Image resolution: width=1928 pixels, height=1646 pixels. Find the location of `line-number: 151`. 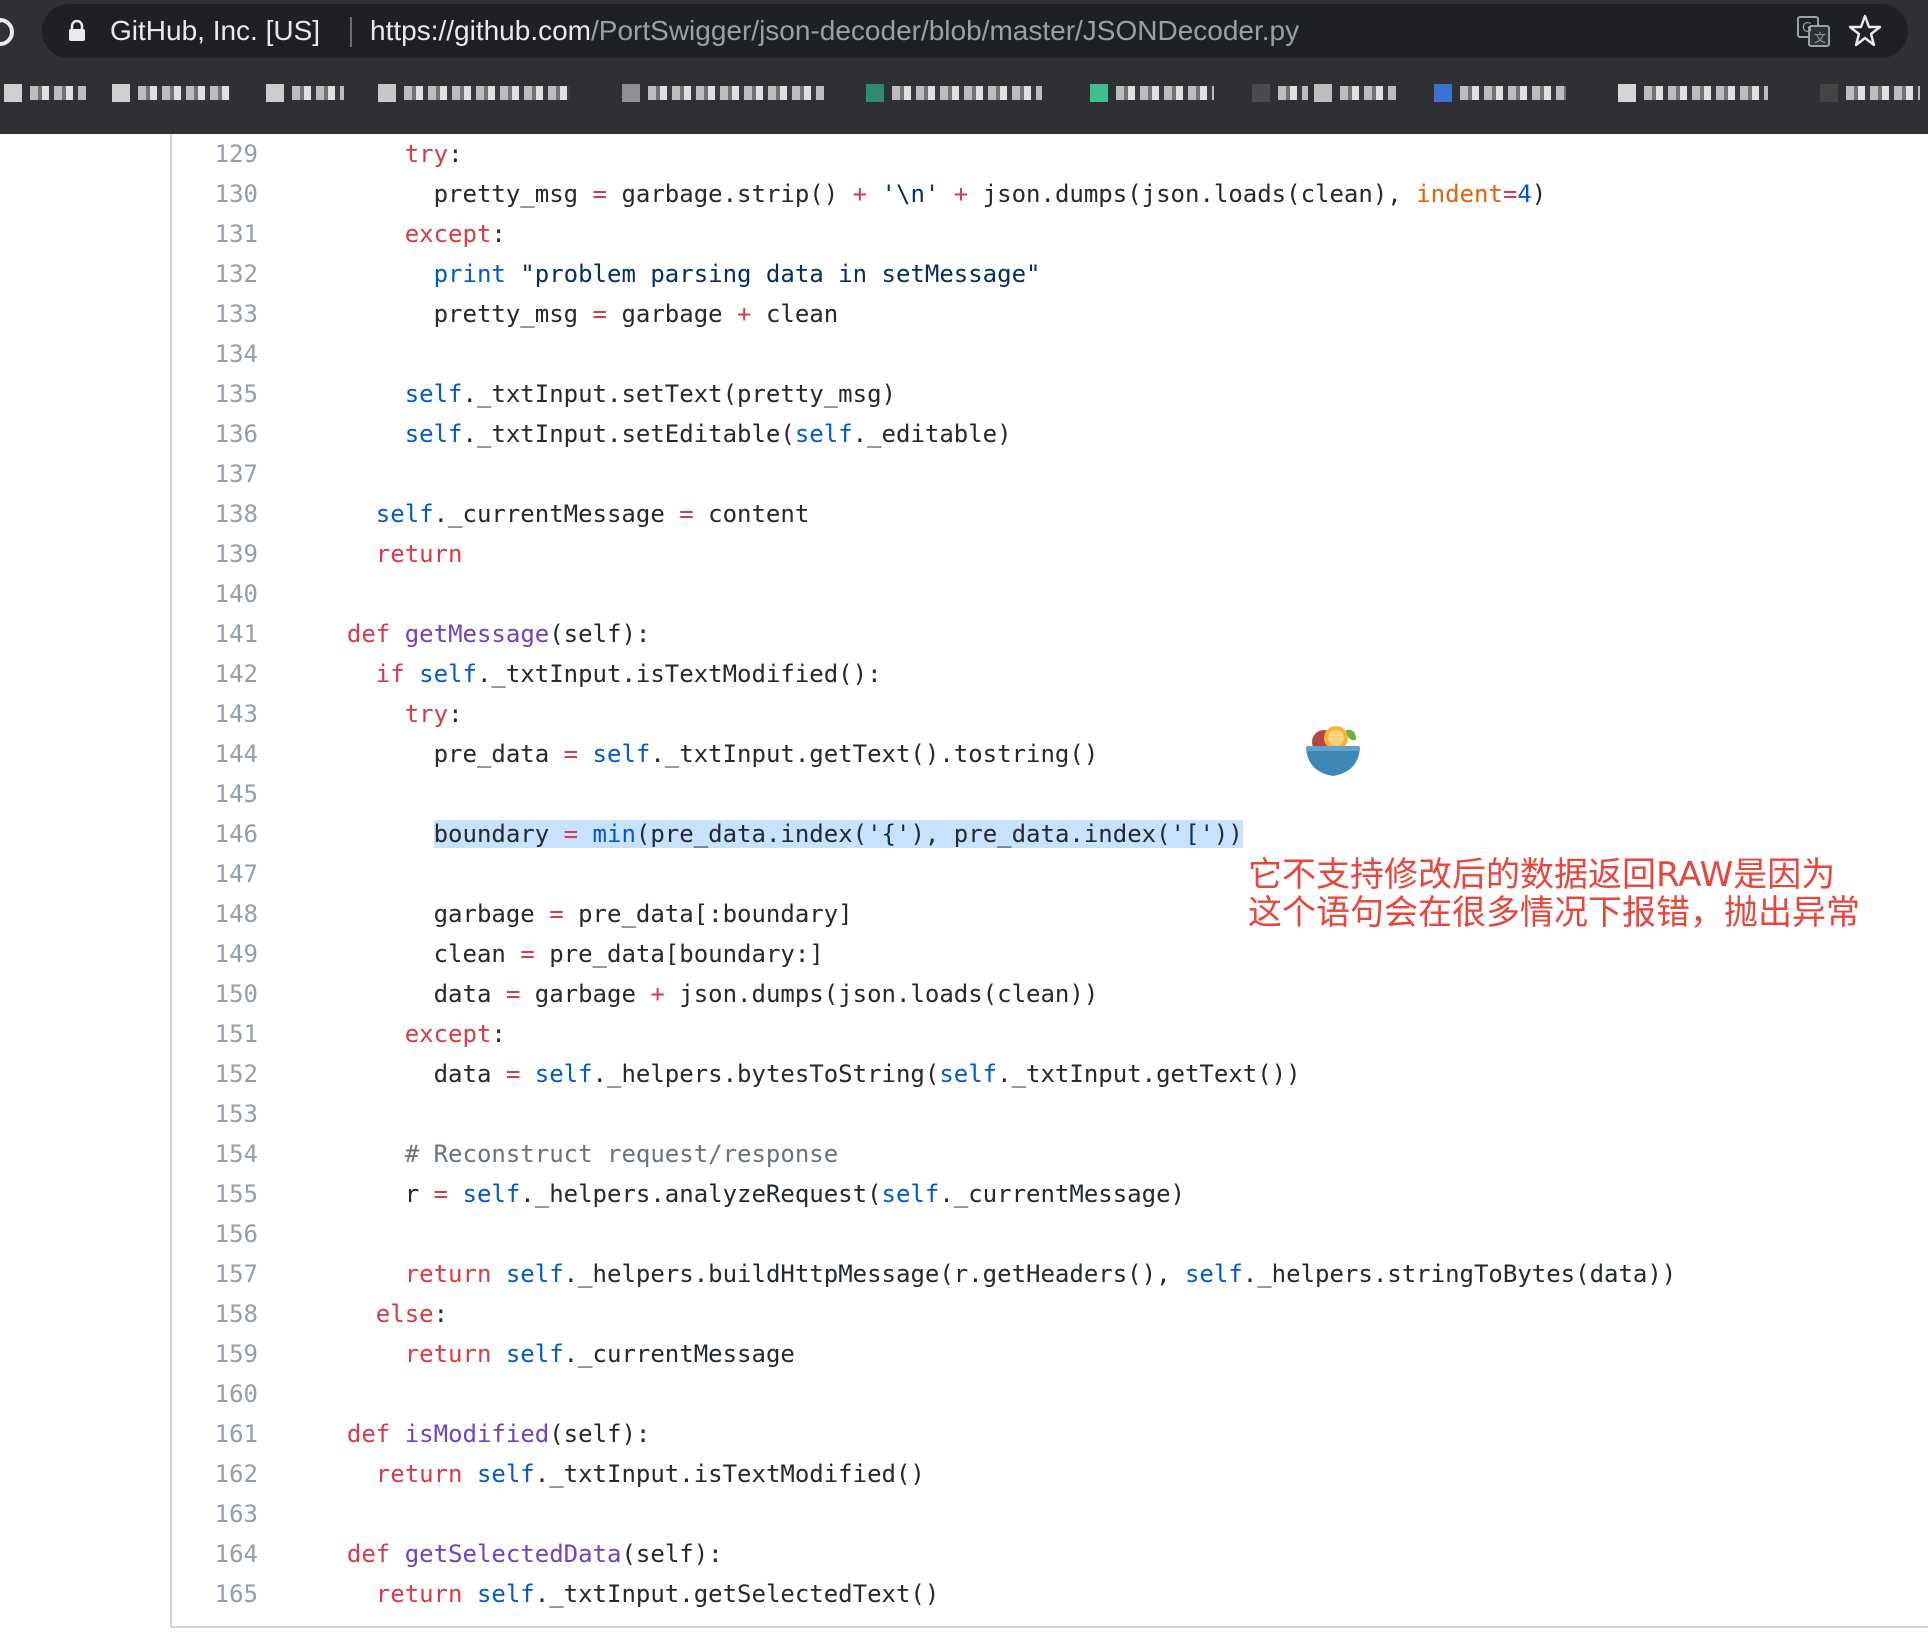

line-number: 151 is located at coordinates (215, 1034).